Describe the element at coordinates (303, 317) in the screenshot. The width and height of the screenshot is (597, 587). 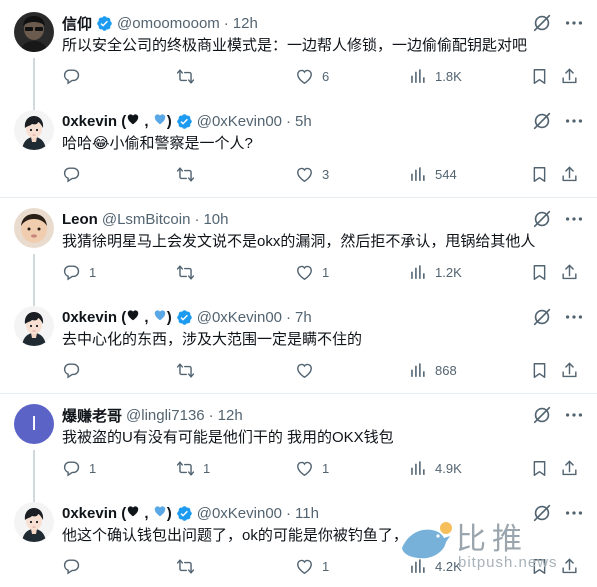
I see `timestamp: 7h` at that location.